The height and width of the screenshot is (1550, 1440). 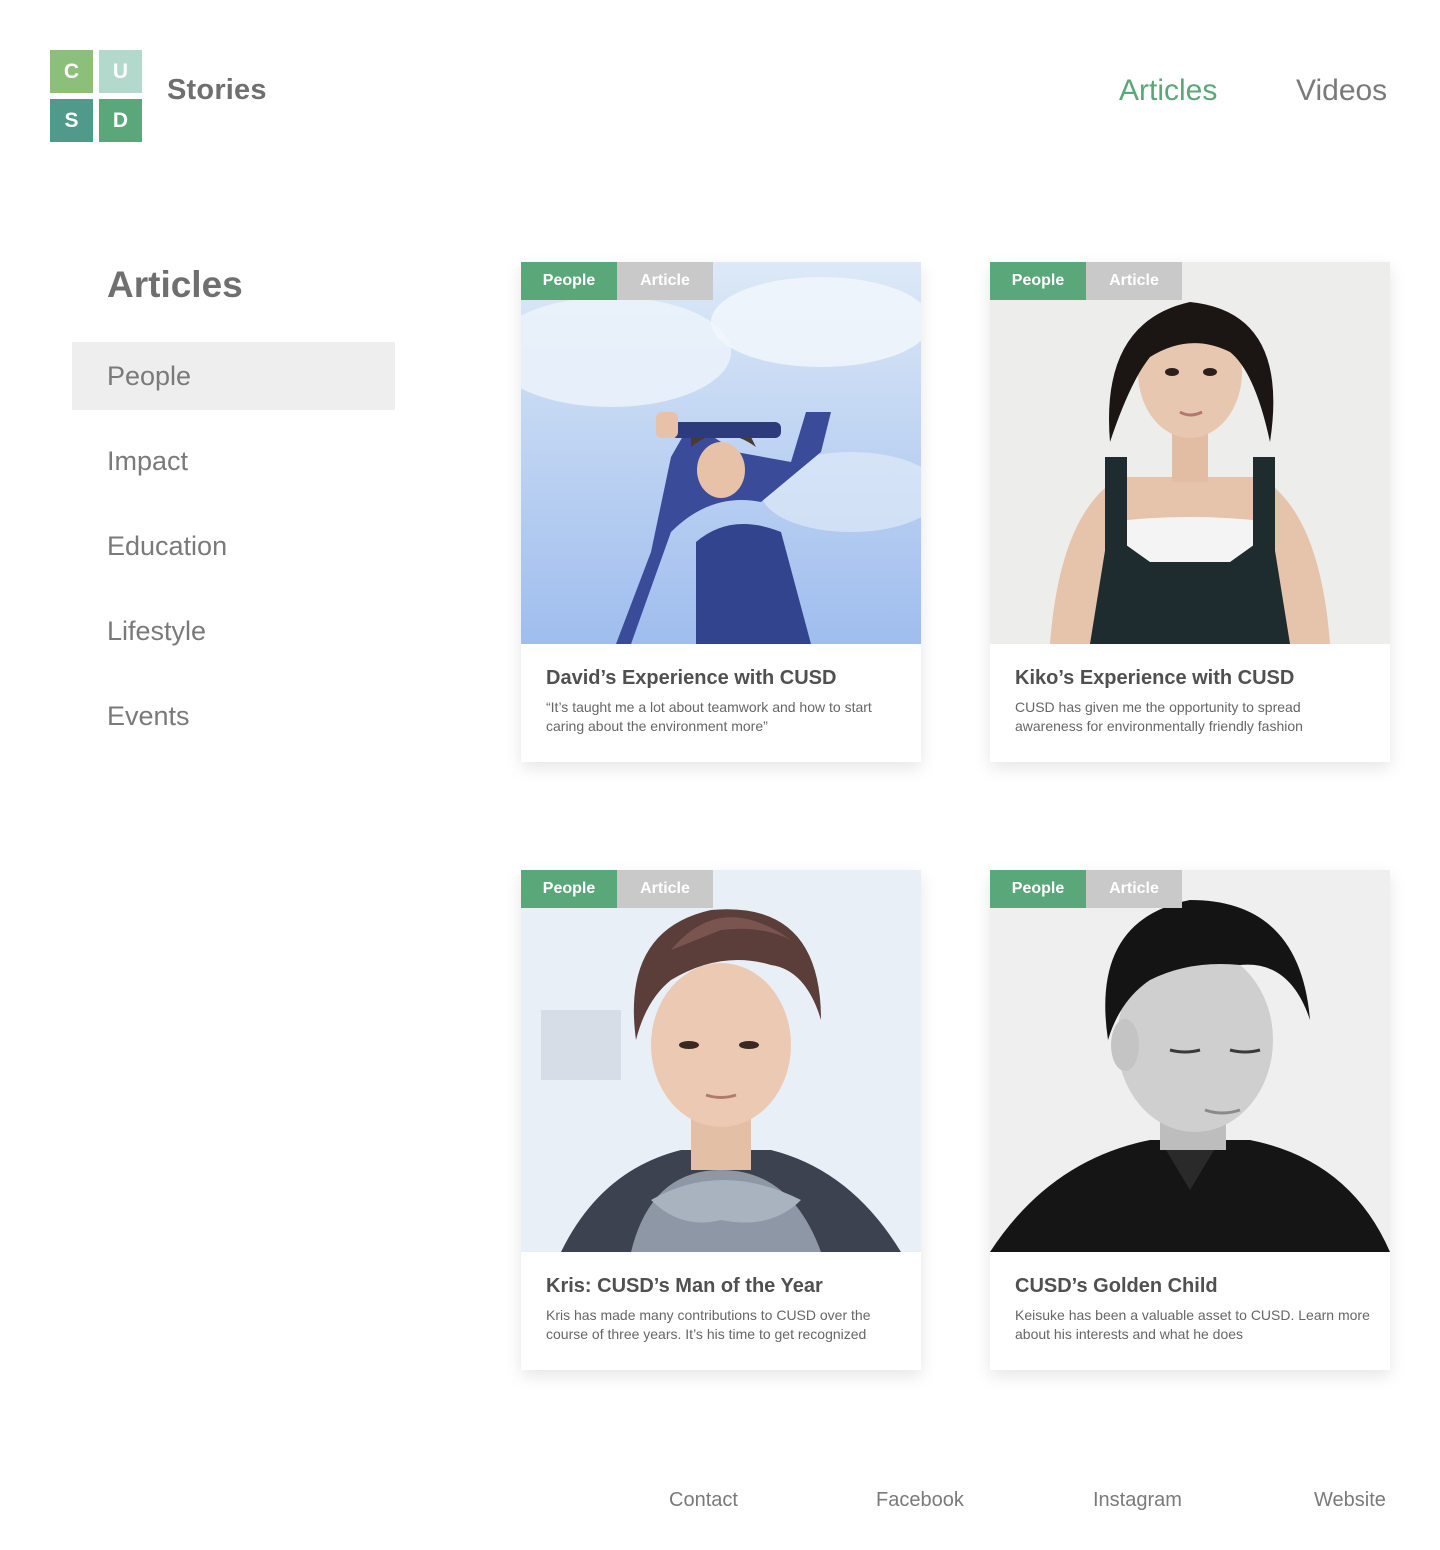 What do you see at coordinates (1350, 1500) in the screenshot?
I see `footer-link-website: Website` at bounding box center [1350, 1500].